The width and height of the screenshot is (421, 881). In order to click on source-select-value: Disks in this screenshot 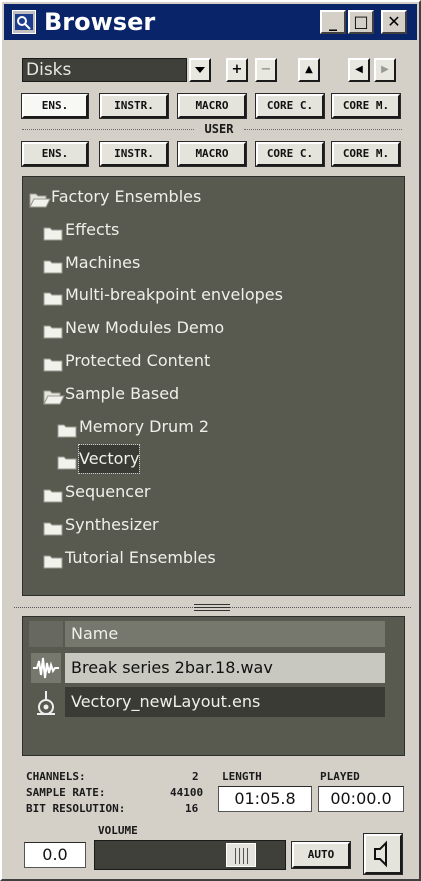, I will do `click(49, 70)`.